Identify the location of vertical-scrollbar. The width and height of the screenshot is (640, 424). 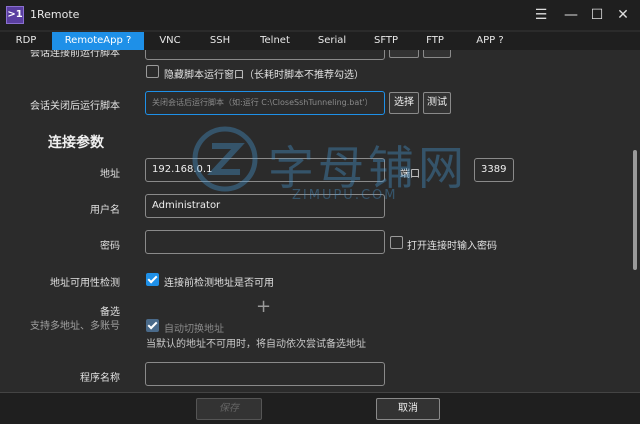
(635, 210).